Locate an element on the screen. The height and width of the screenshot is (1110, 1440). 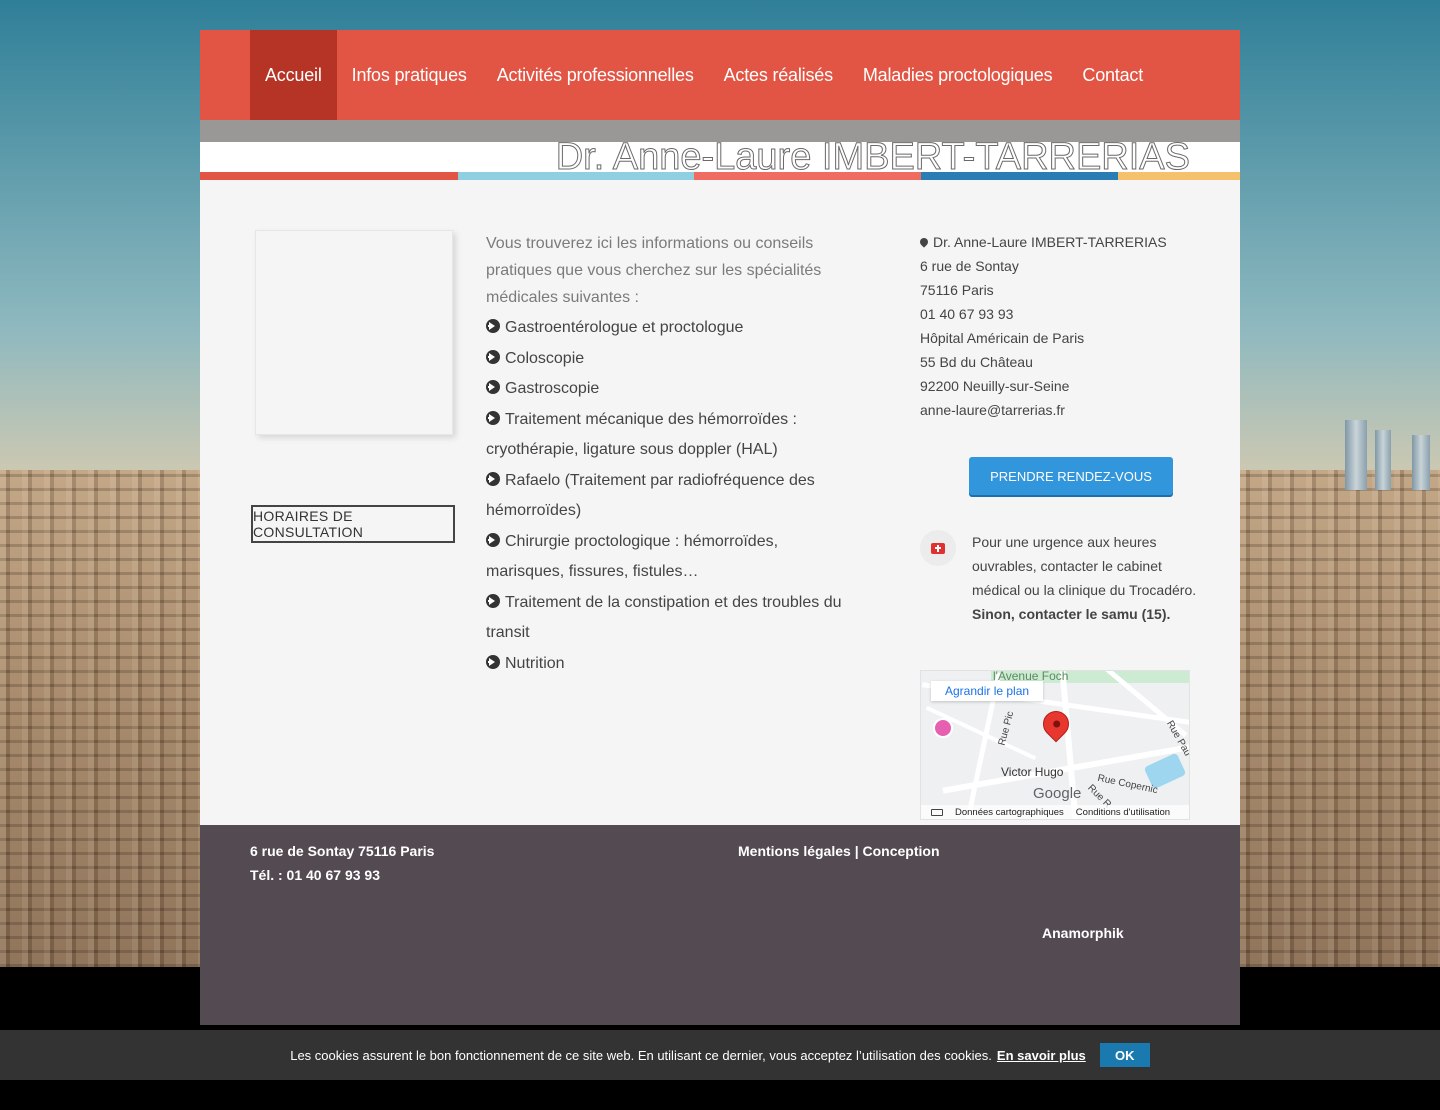
background-sky-left is located at coordinates (100, 235).